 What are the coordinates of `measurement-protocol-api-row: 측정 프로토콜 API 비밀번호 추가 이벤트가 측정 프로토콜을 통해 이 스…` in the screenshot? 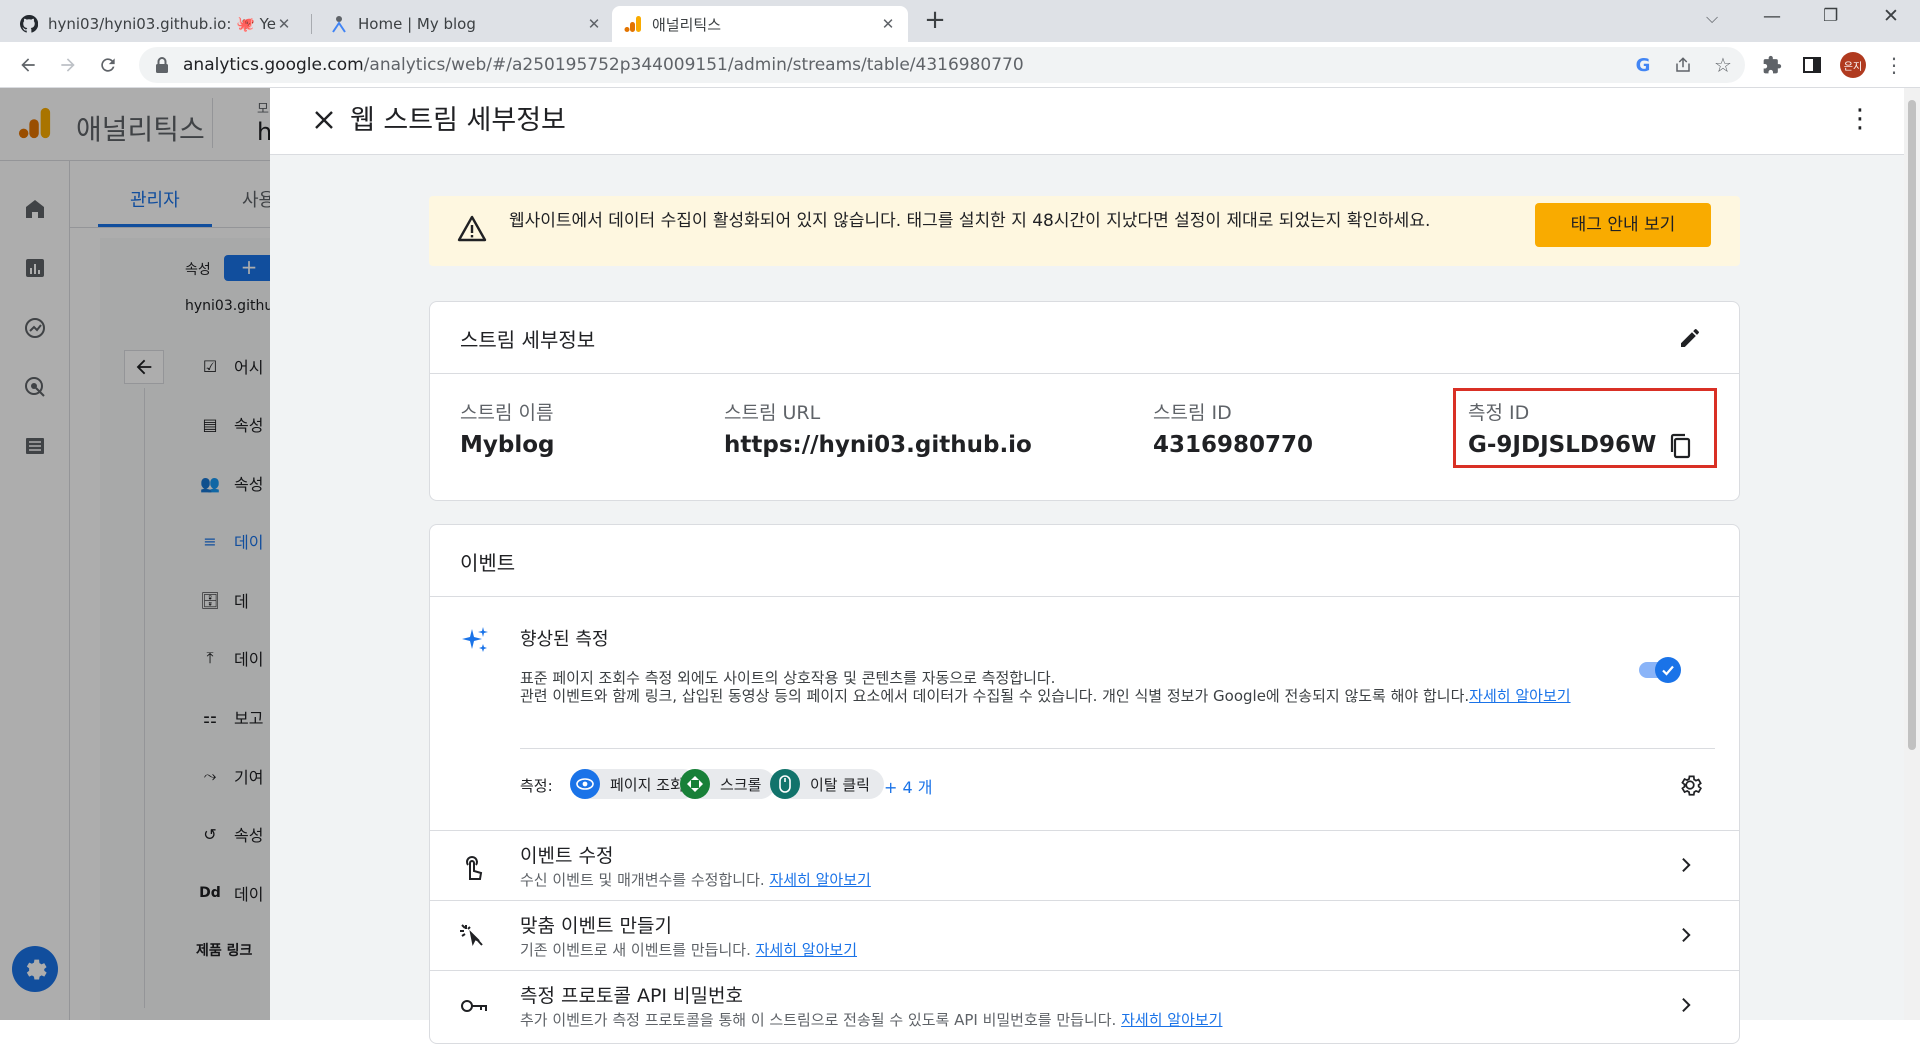 It's located at (1084, 1005).